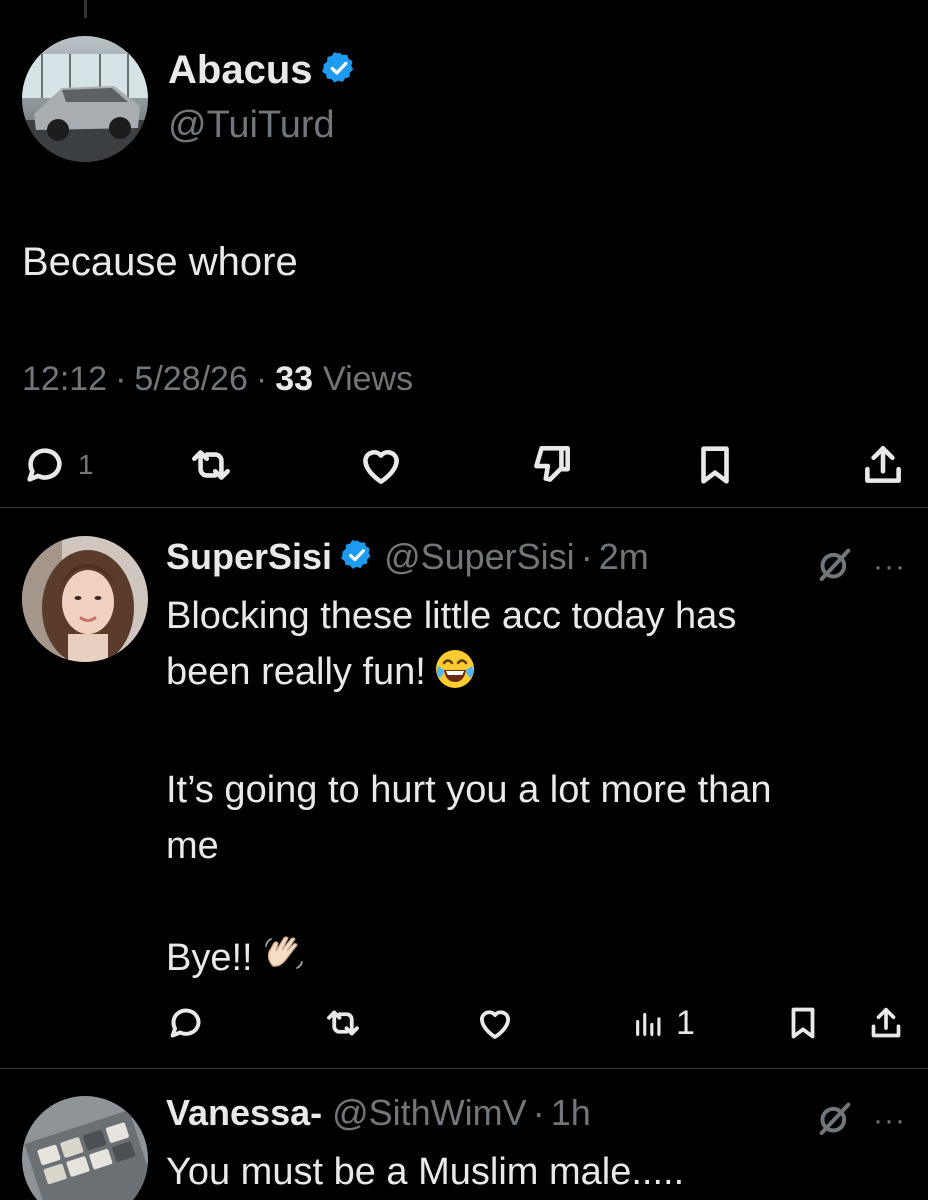  Describe the element at coordinates (64, 379) in the screenshot. I see `tweet-time: 12:12` at that location.